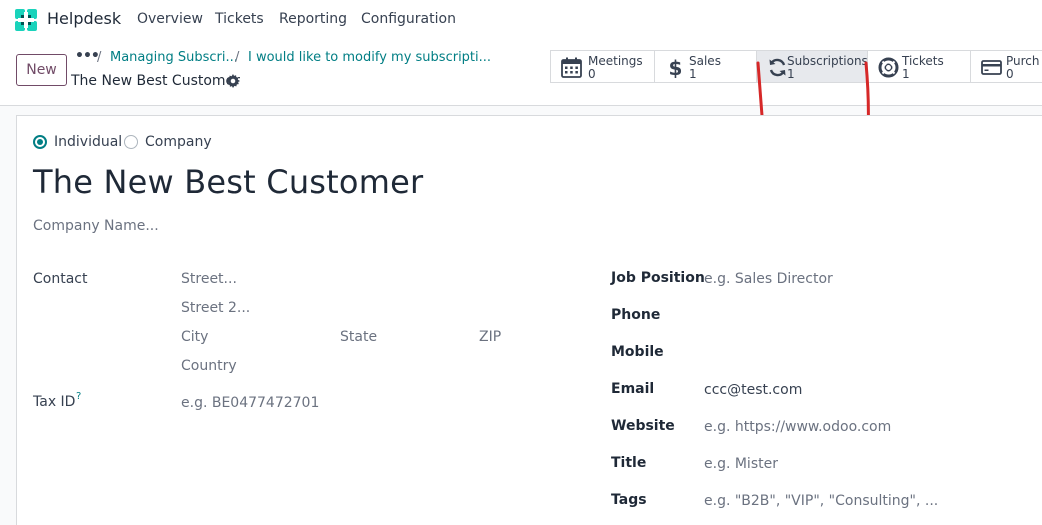  I want to click on tax-id-label: Tax ID, so click(54, 402).